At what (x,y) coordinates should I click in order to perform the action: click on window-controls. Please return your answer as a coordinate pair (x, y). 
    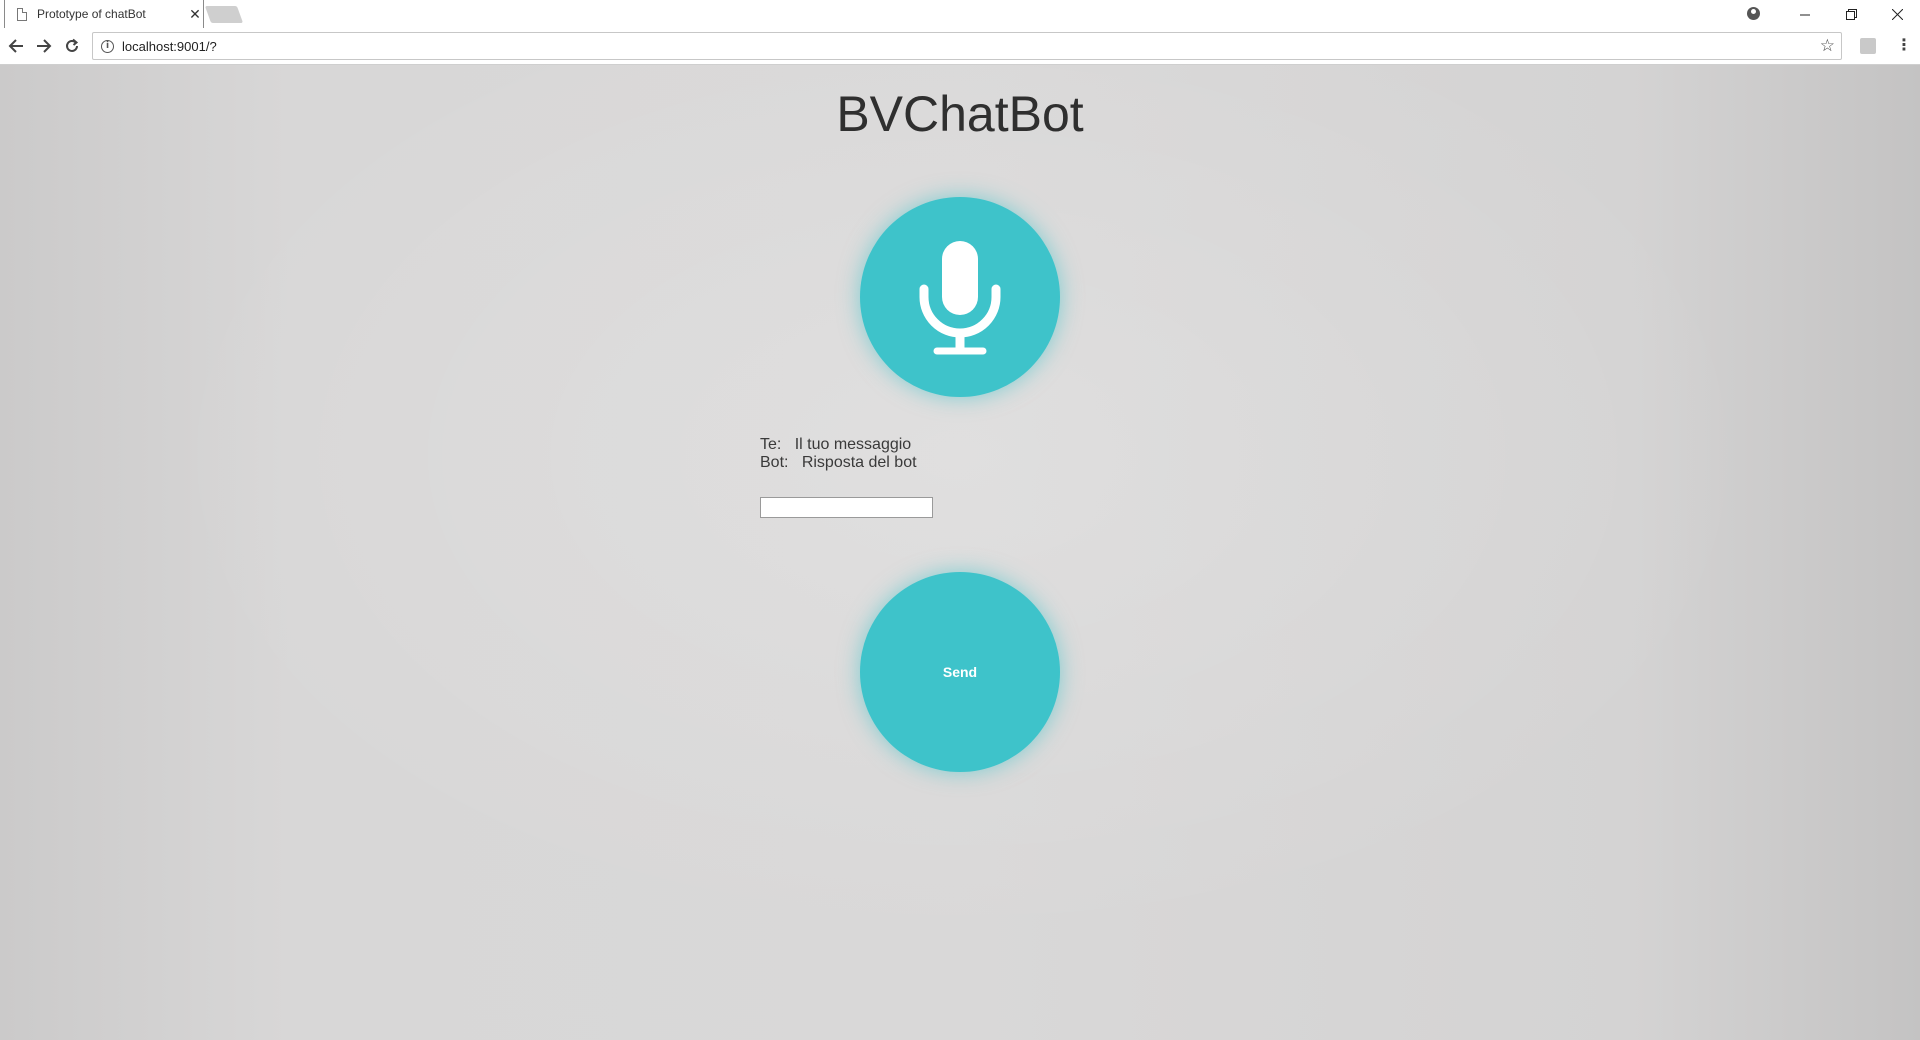
    Looking at the image, I should click on (1851, 14).